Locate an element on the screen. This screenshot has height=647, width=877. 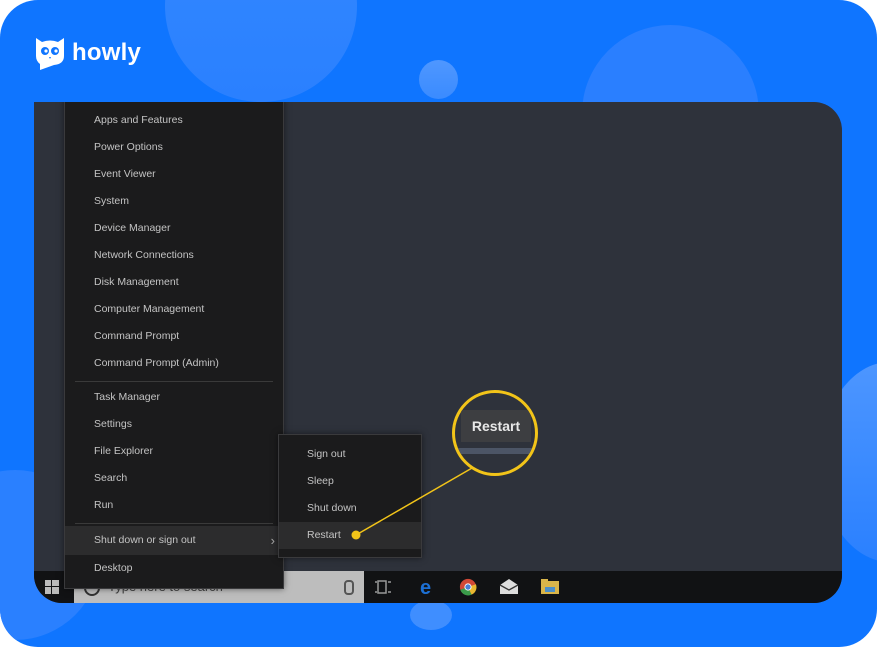
menu-item-network-connections: Network Connections is located at coordinates (174, 255).